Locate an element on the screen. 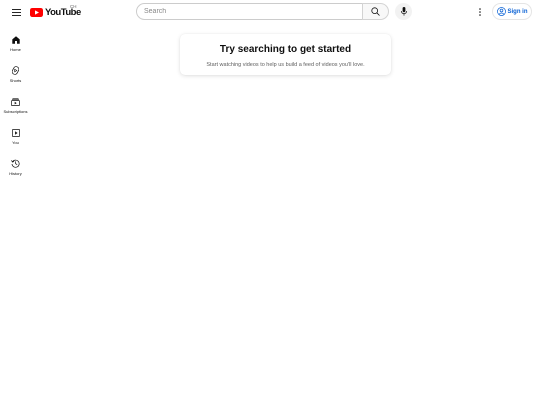 The height and width of the screenshot is (405, 540). microphone-icon is located at coordinates (403, 11).